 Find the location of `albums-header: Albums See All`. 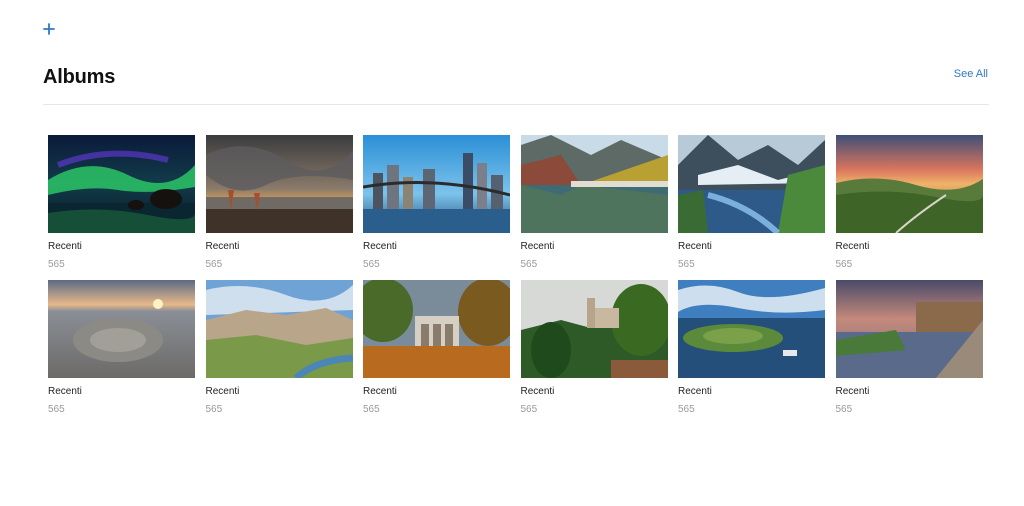

albums-header: Albums See All is located at coordinates (516, 82).